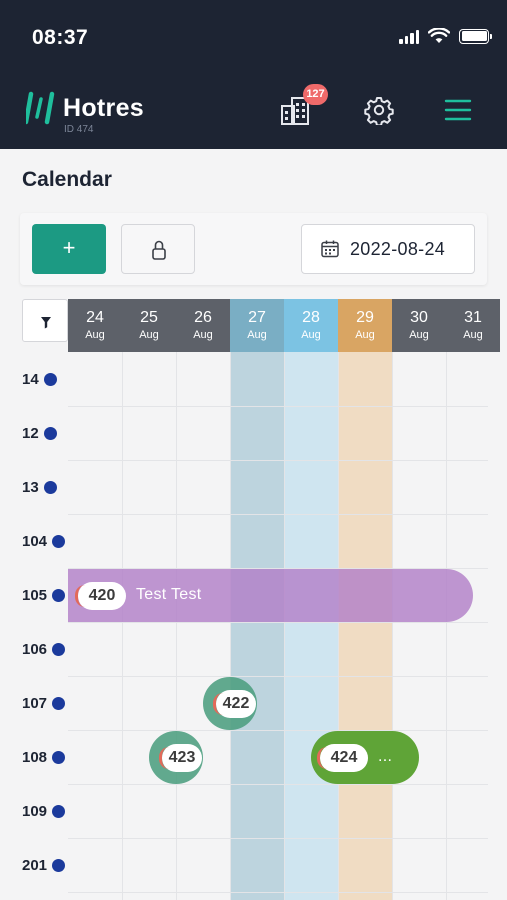 Image resolution: width=507 pixels, height=900 pixels. I want to click on day-number: 30, so click(419, 317).